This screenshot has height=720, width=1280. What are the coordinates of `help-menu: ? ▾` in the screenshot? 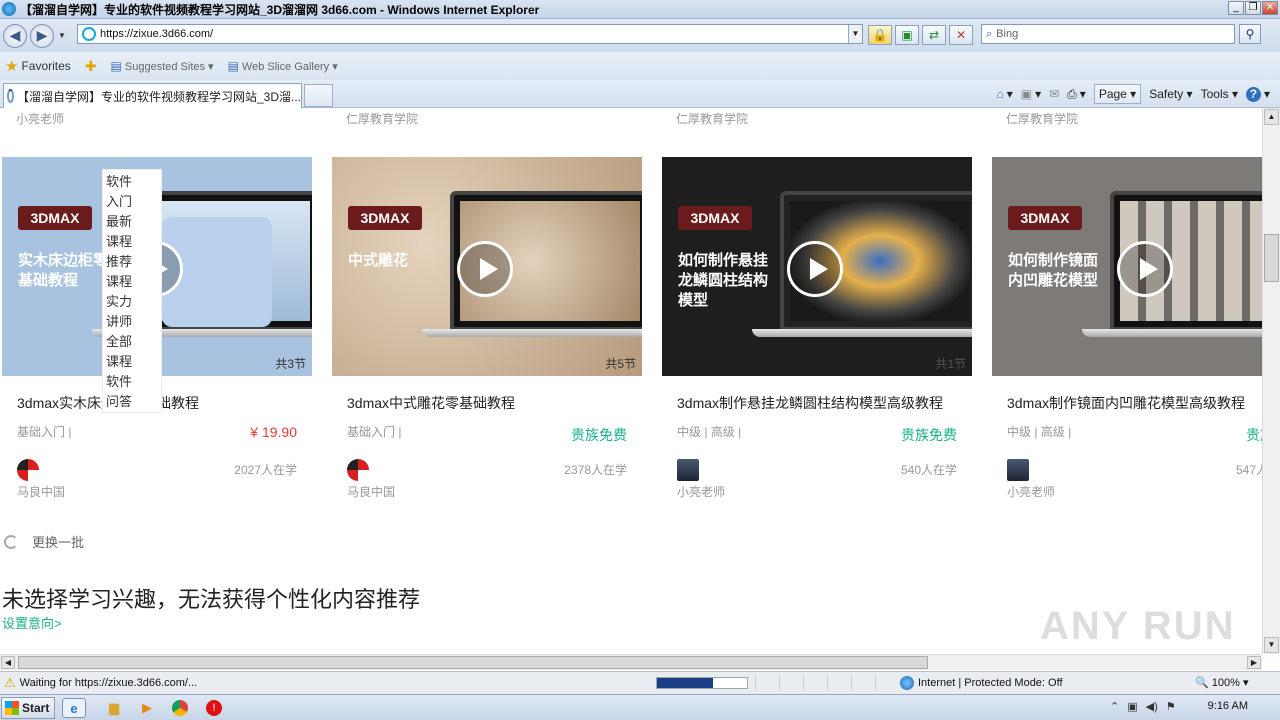 It's located at (1257, 94).